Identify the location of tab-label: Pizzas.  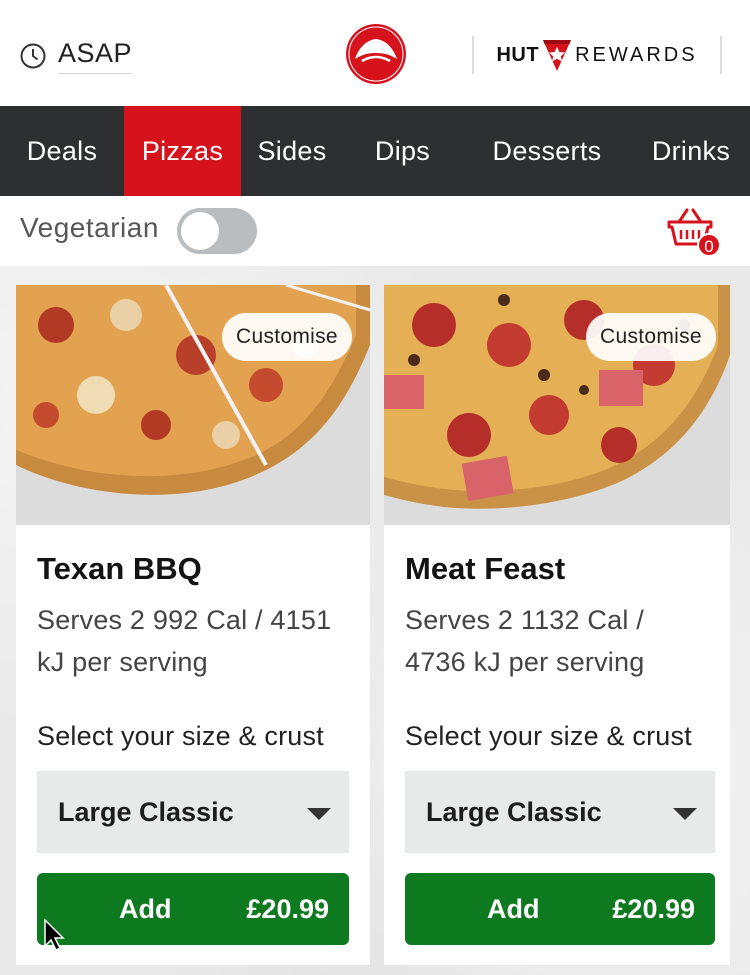
(182, 150).